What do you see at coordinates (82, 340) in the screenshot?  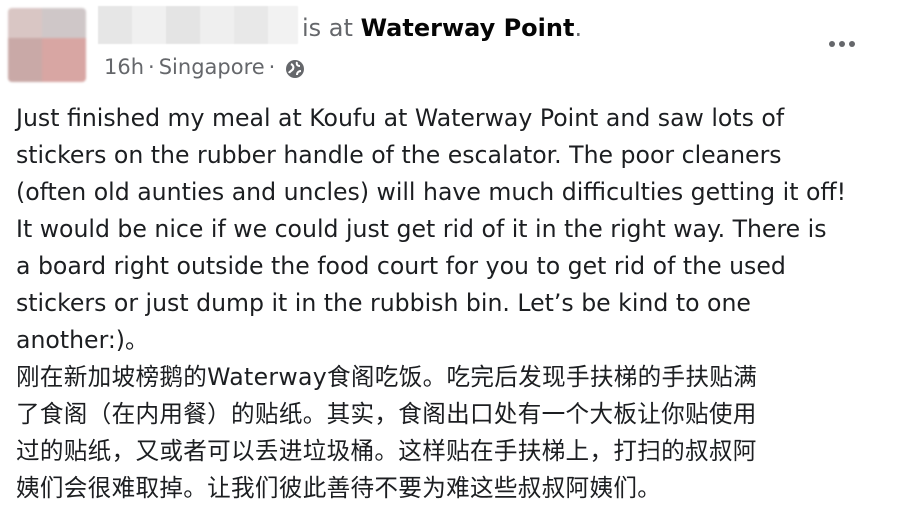 I see `post-text-line: another:)。` at bounding box center [82, 340].